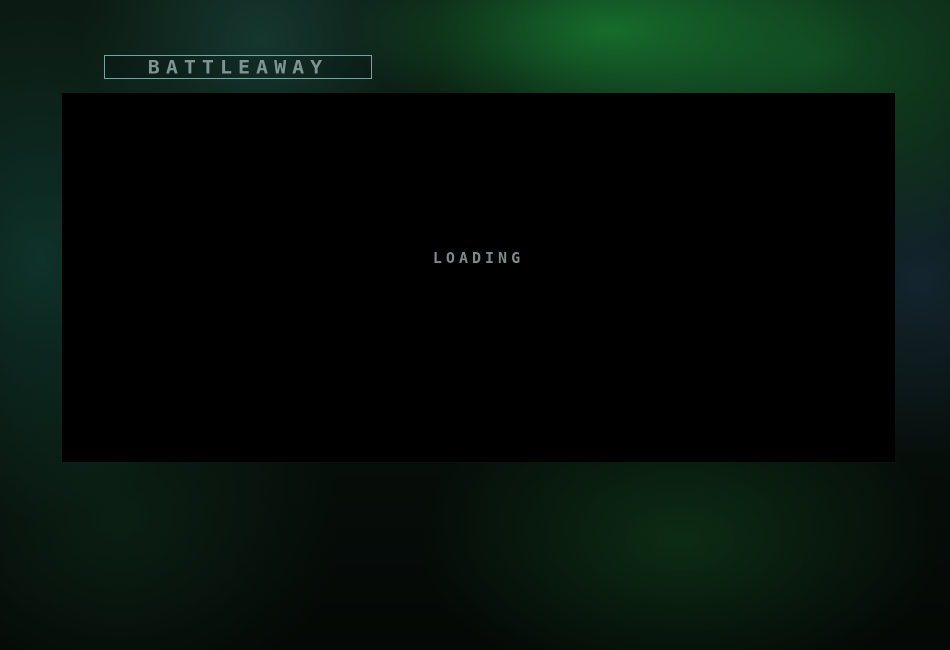 The width and height of the screenshot is (950, 650). I want to click on logo-text: BATTLEAWAY, so click(238, 67).